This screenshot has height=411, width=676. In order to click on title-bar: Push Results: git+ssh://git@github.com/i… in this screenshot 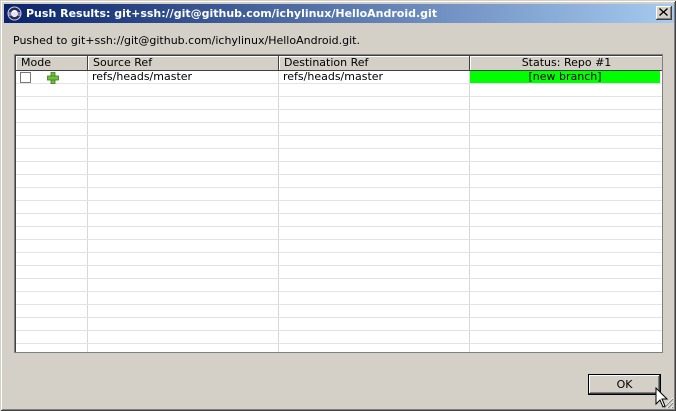, I will do `click(339, 13)`.